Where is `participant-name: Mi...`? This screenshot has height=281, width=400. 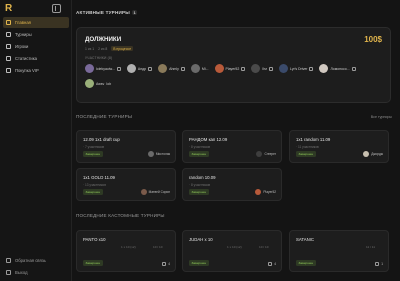 participant-name: Mi... is located at coordinates (205, 68).